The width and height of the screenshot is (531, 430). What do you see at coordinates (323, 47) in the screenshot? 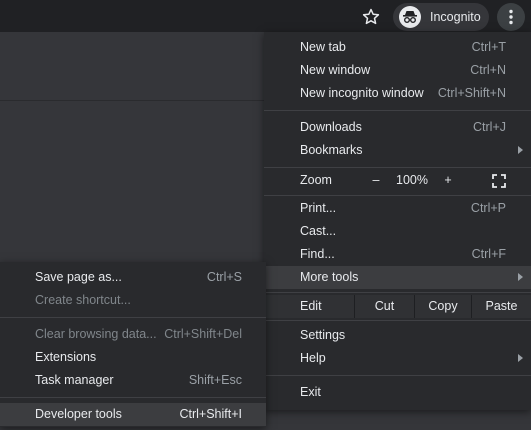
I see `menu-item-label: New tab` at bounding box center [323, 47].